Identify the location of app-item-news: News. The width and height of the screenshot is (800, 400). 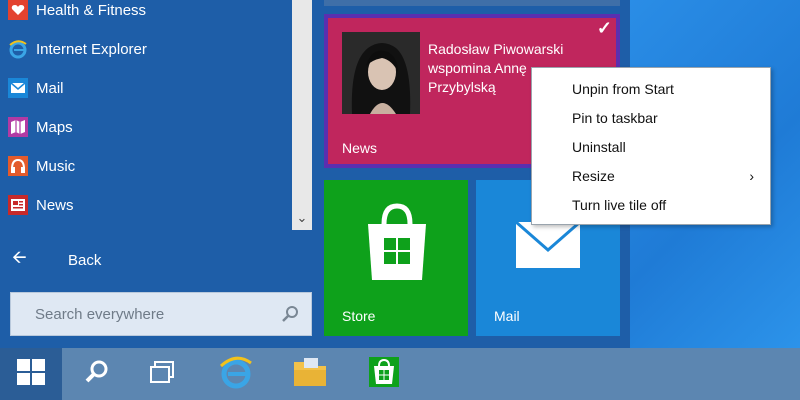
(148, 205).